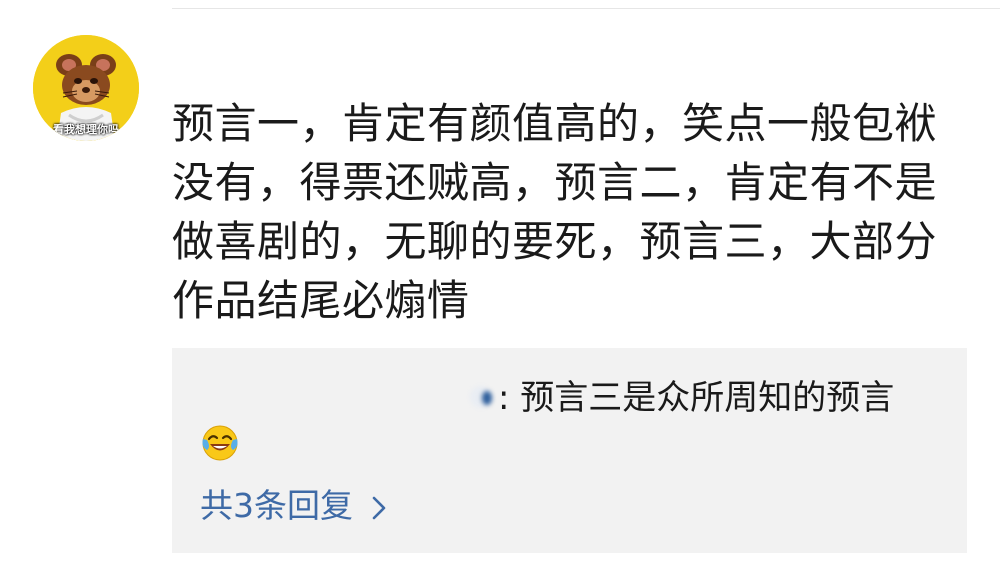  What do you see at coordinates (220, 443) in the screenshot?
I see `crying-laughing-emoji-icon` at bounding box center [220, 443].